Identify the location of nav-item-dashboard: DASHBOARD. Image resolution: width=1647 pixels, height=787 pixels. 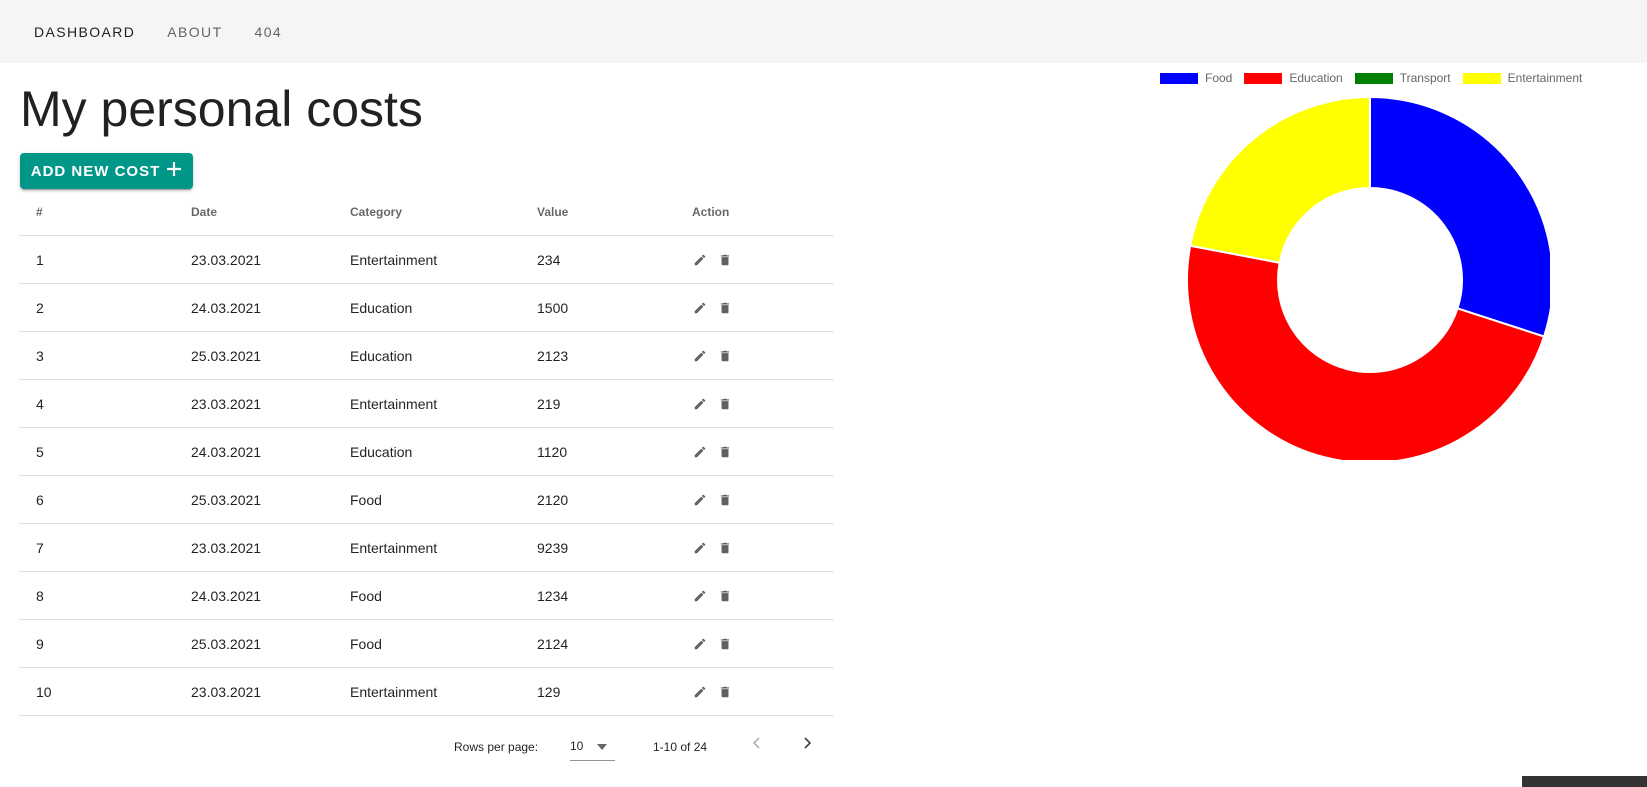
(84, 32).